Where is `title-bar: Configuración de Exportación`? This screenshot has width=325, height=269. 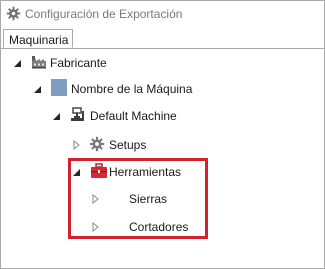
title-bar: Configuración de Exportación is located at coordinates (162, 14).